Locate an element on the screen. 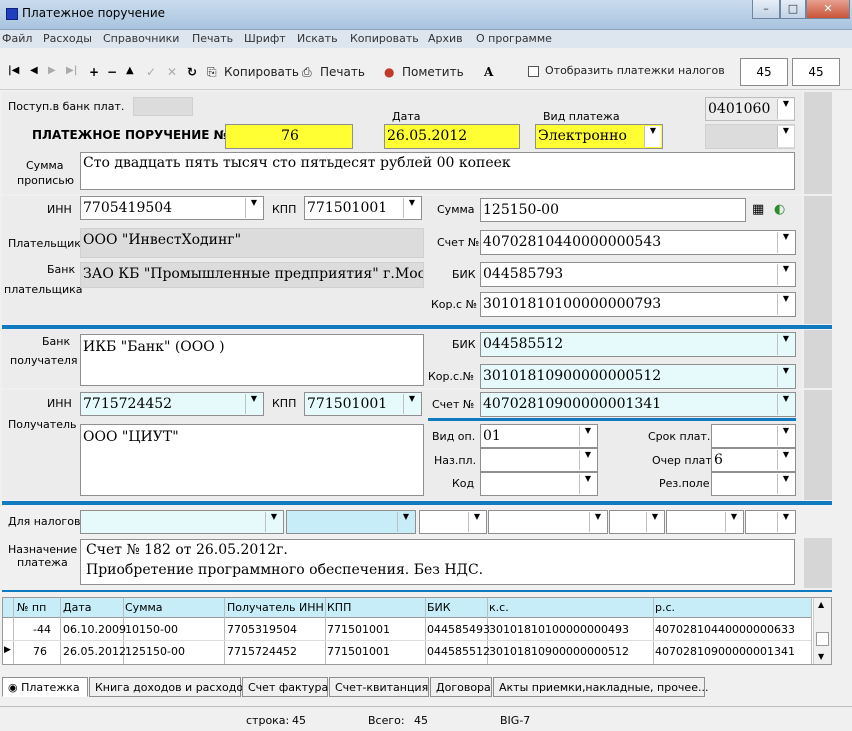 Image resolution: width=852 pixels, height=731 pixels. table-scrollbar: ▲ ▼ is located at coordinates (822, 631).